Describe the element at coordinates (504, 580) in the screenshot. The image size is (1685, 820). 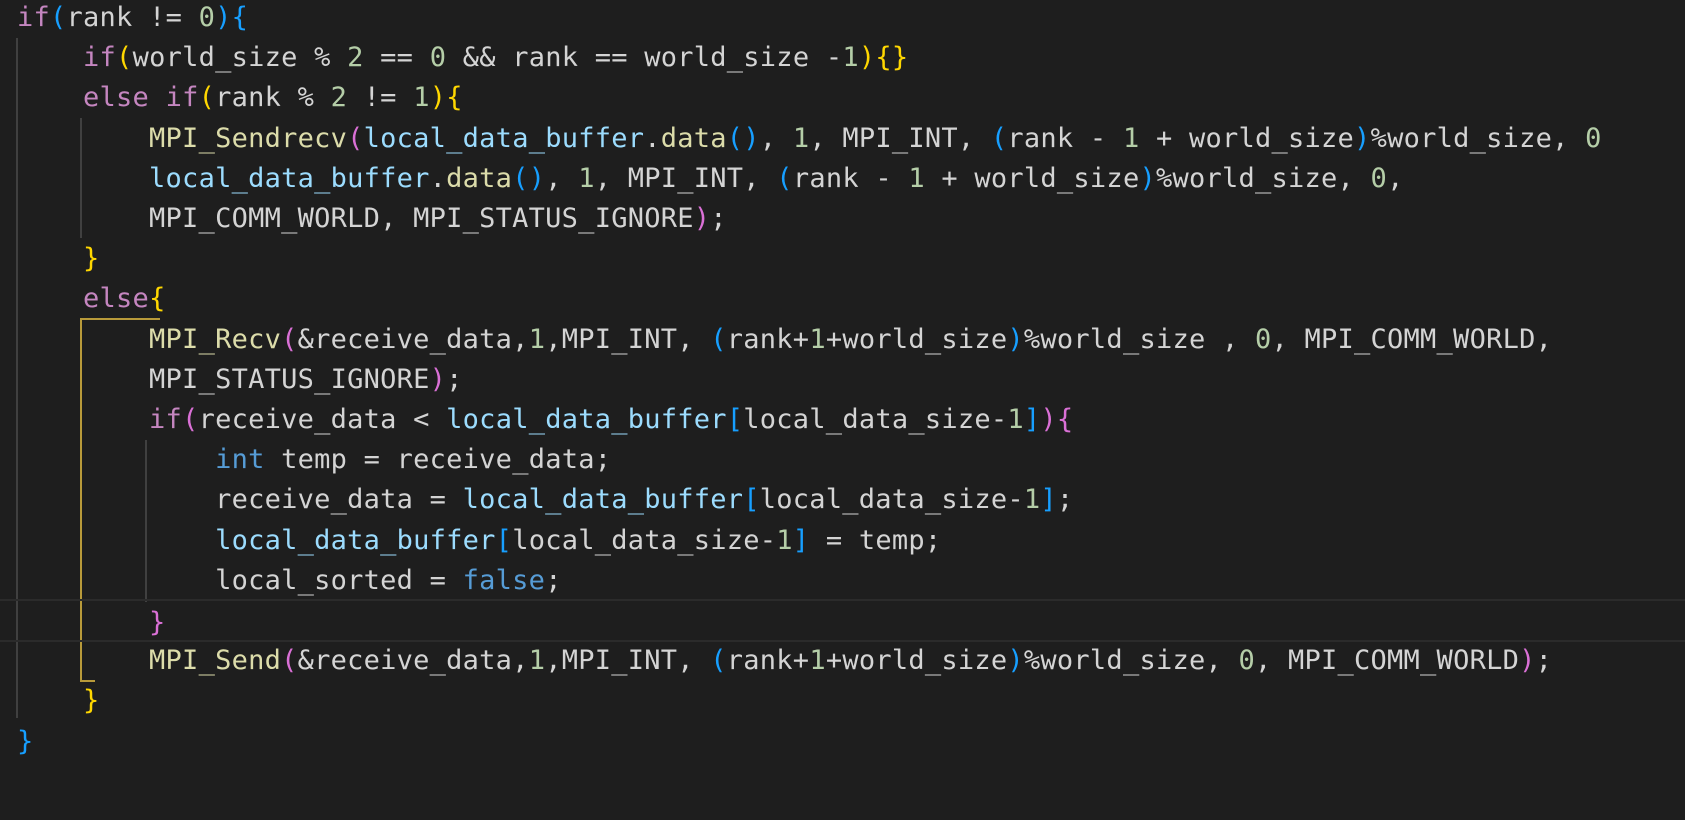
I see `code-token-ty: false` at that location.